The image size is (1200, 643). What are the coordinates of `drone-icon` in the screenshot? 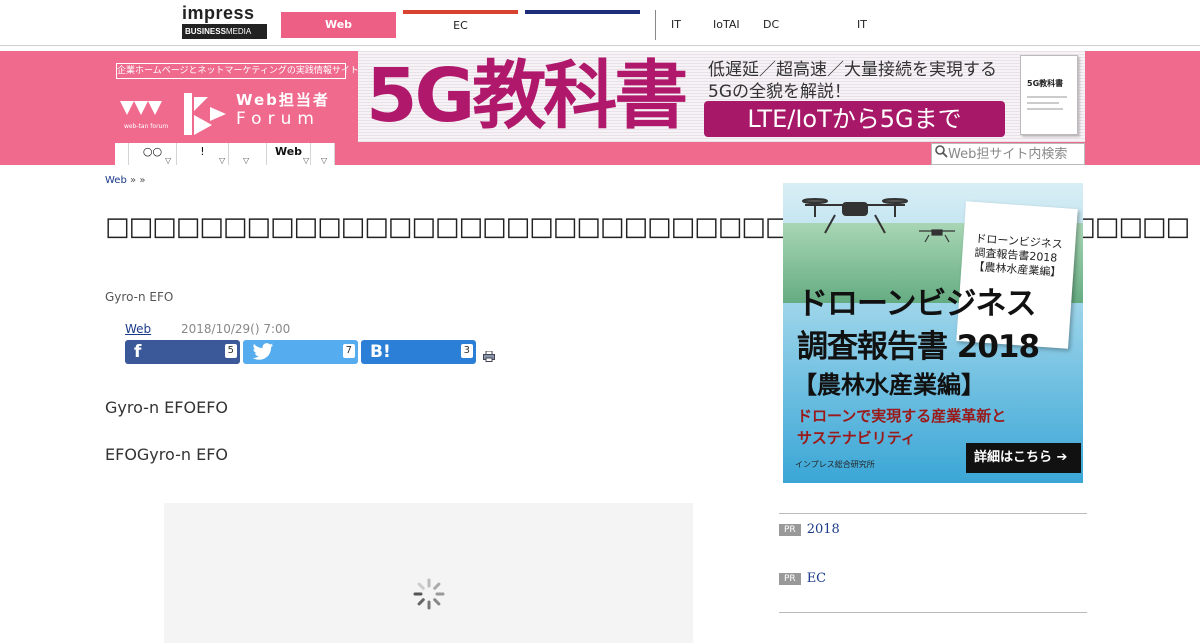 It's located at (855, 216).